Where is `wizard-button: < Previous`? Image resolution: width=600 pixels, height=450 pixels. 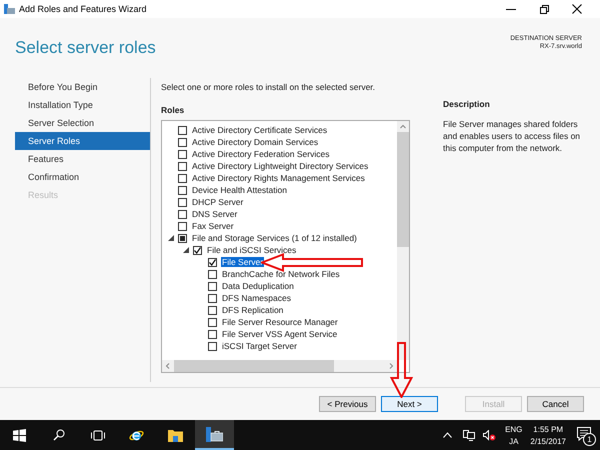 wizard-button: < Previous is located at coordinates (347, 404).